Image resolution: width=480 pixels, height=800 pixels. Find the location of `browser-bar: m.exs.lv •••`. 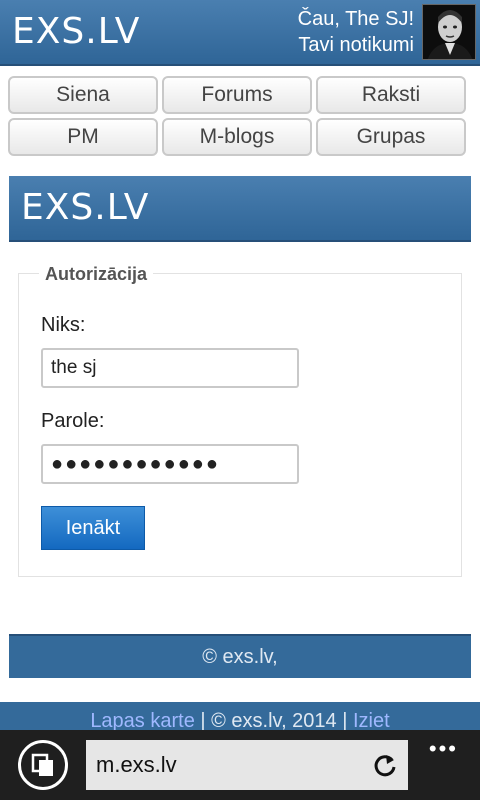

browser-bar: m.exs.lv ••• is located at coordinates (240, 765).